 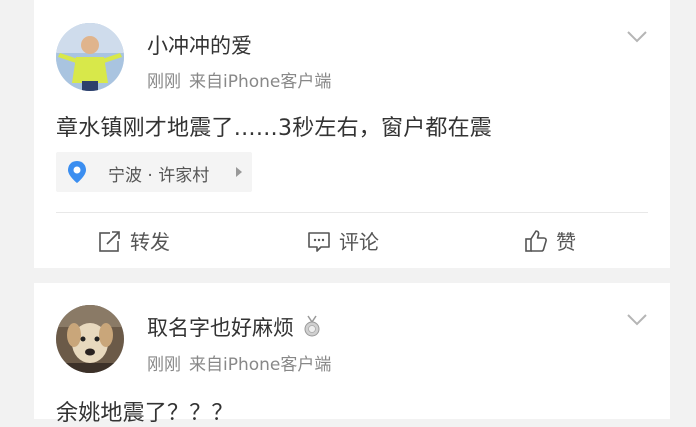 I want to click on post-text: 余姚地震了？？？, so click(x=145, y=413).